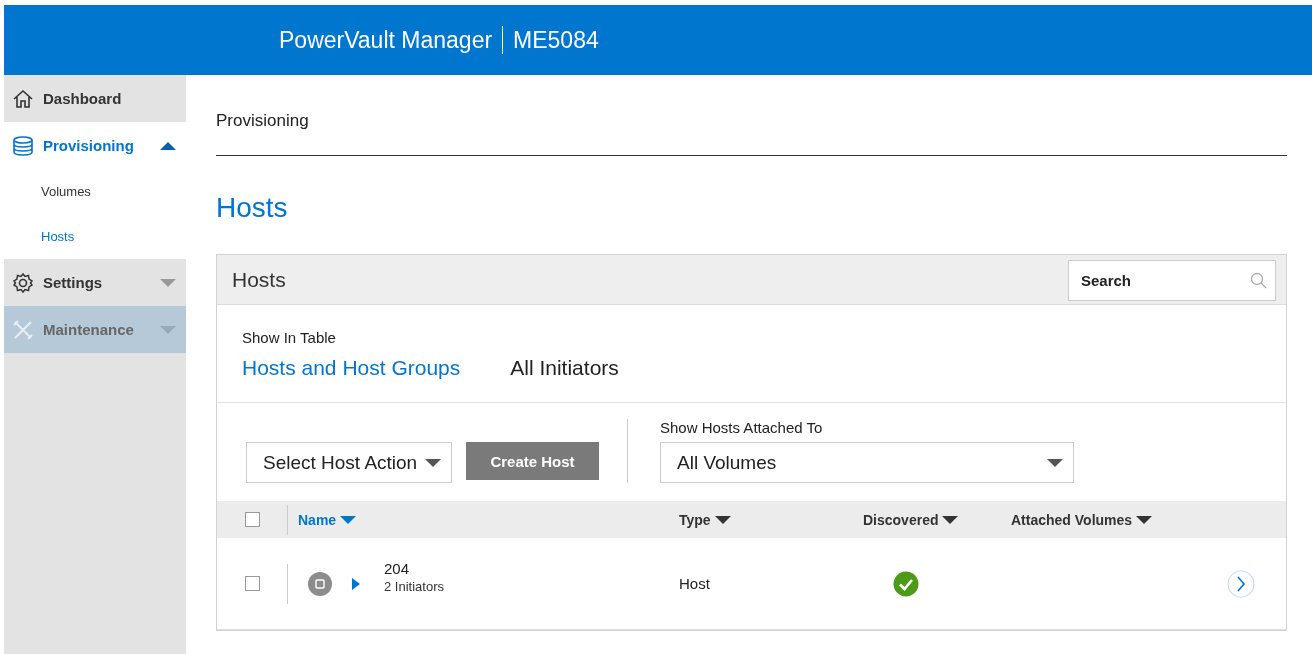 This screenshot has height=654, width=1312. Describe the element at coordinates (867, 462) in the screenshot. I see `attached-to-dropdown: All Volumes` at that location.